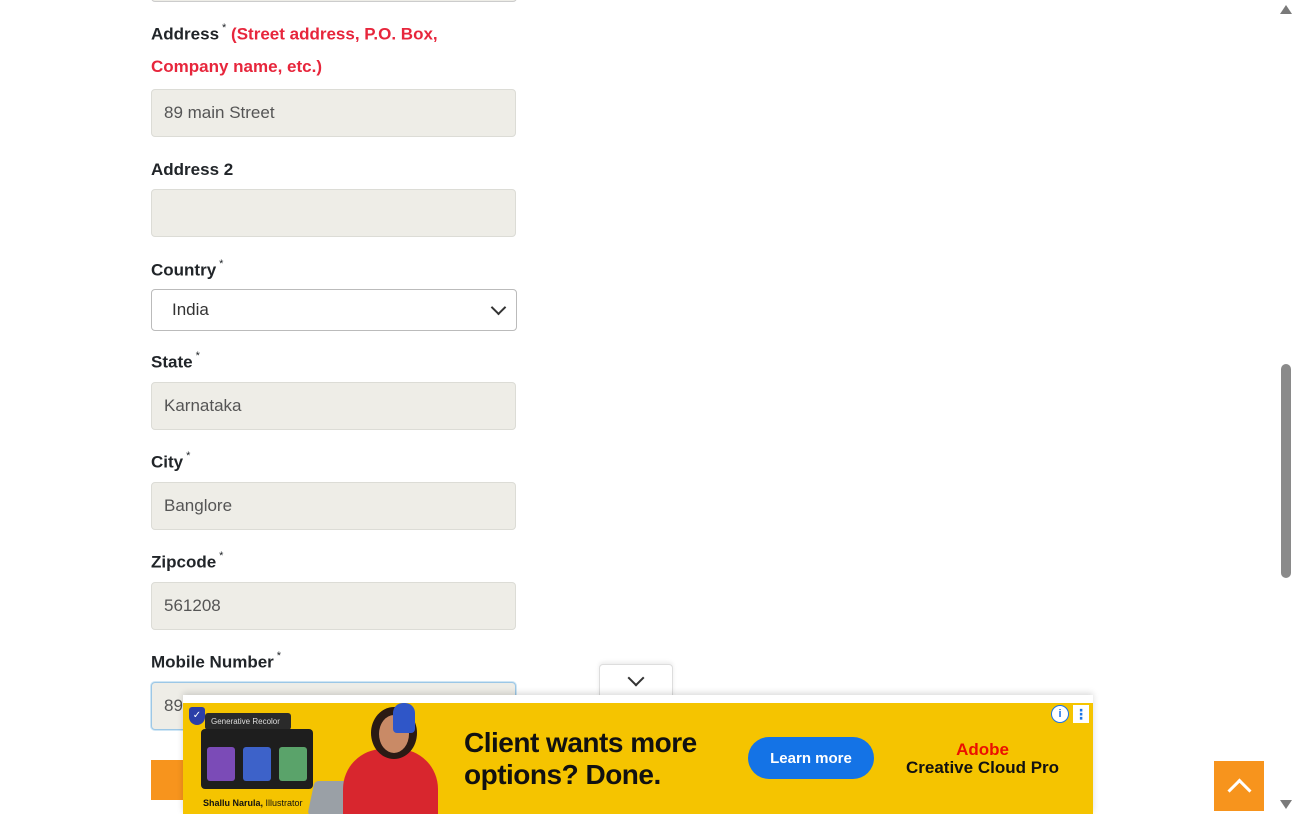  I want to click on shield-icon: ✓, so click(197, 716).